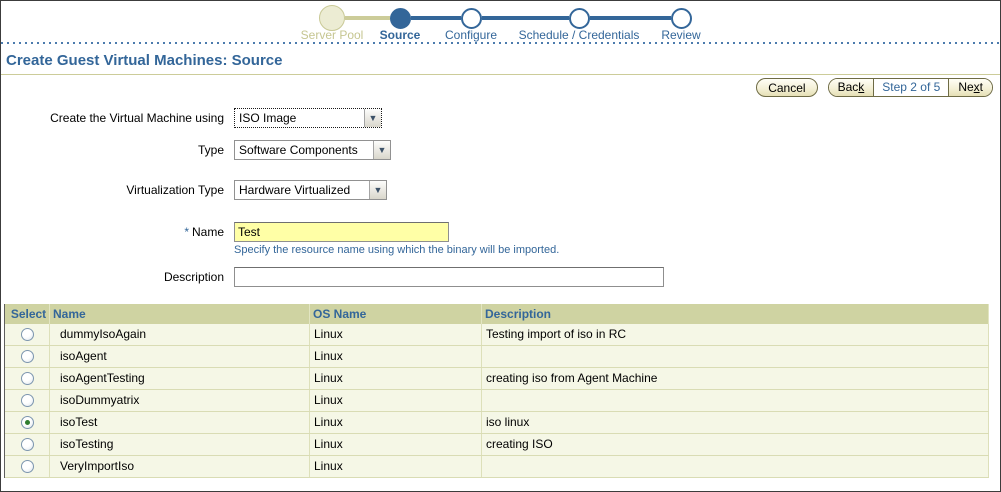 This screenshot has height=492, width=1001. Describe the element at coordinates (295, 190) in the screenshot. I see `virtualization-type-value: Hardware Virtualized` at that location.